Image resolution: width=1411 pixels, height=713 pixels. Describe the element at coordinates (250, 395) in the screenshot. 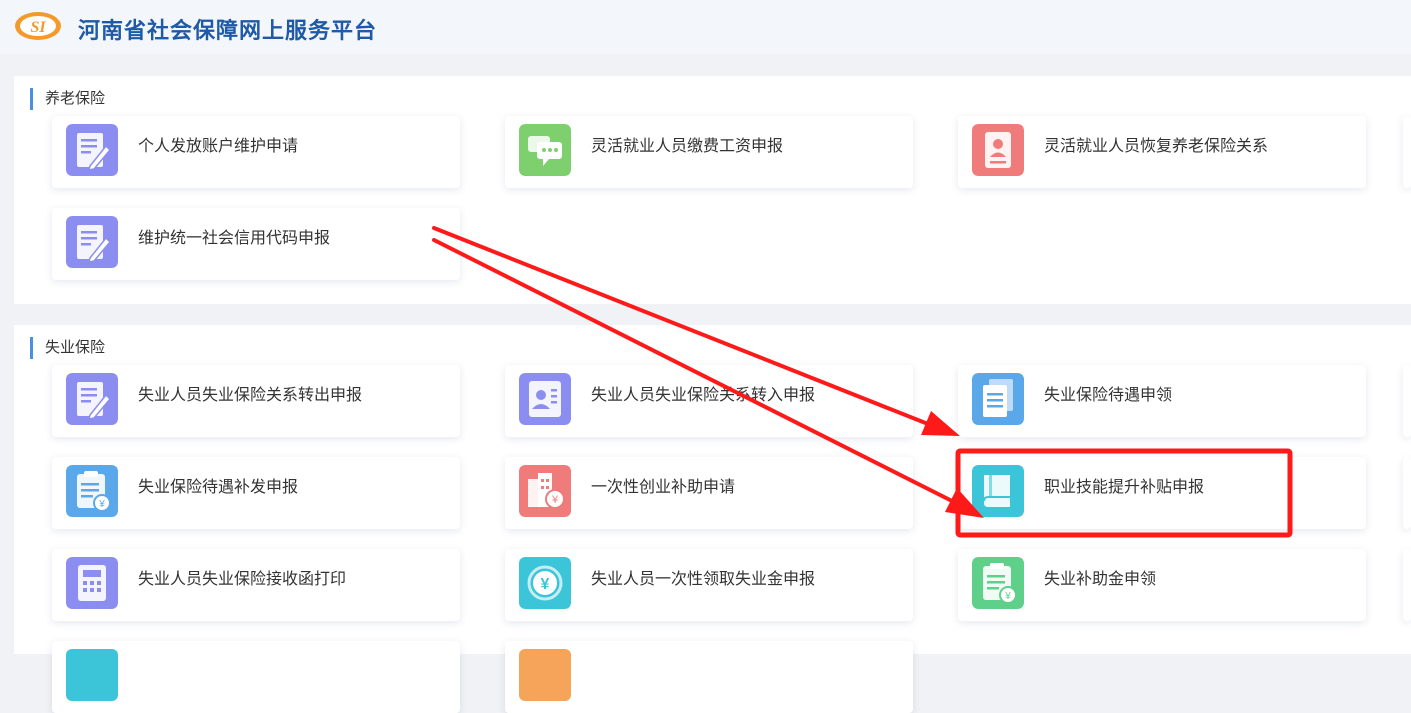

I see `service-label: 失业人员失业保险关系转出申报` at that location.